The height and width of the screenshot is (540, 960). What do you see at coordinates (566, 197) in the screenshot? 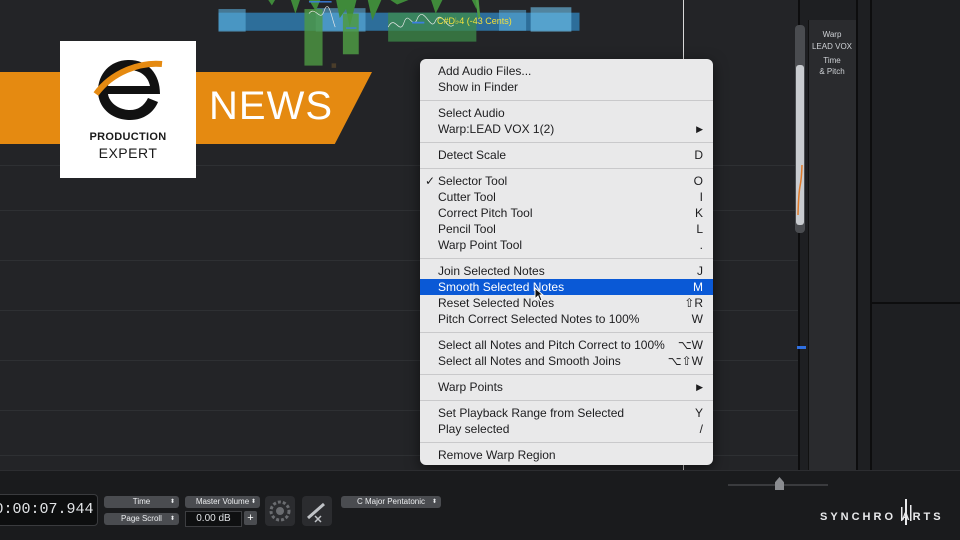
I see `menu-item-cutter-tool: Cutter Tool I` at bounding box center [566, 197].